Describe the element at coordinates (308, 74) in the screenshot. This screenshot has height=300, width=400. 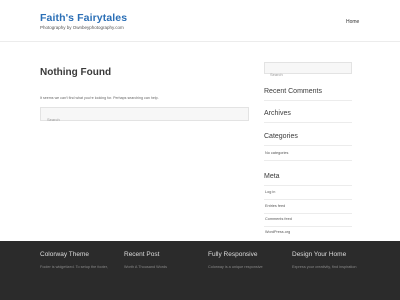
I see `sidebar-search-input` at that location.